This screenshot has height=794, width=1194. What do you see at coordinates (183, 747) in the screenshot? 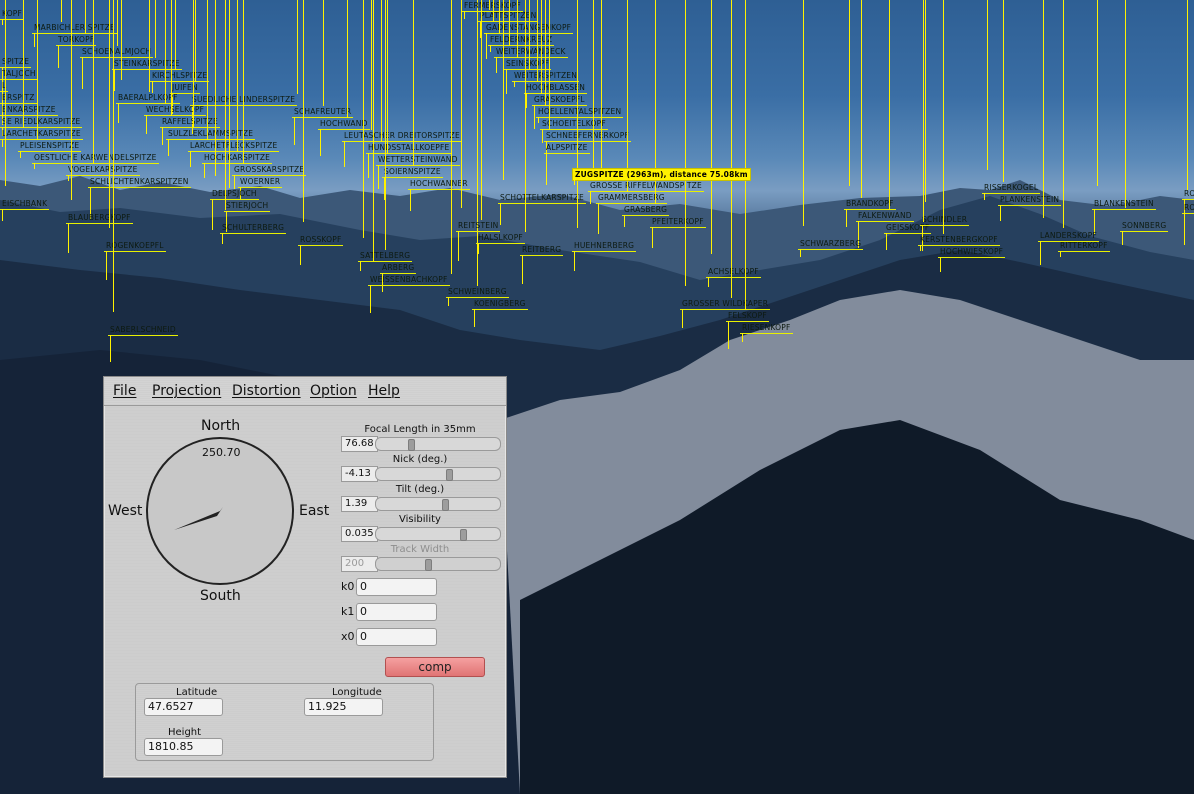
I see `height-field: 1810.85` at bounding box center [183, 747].